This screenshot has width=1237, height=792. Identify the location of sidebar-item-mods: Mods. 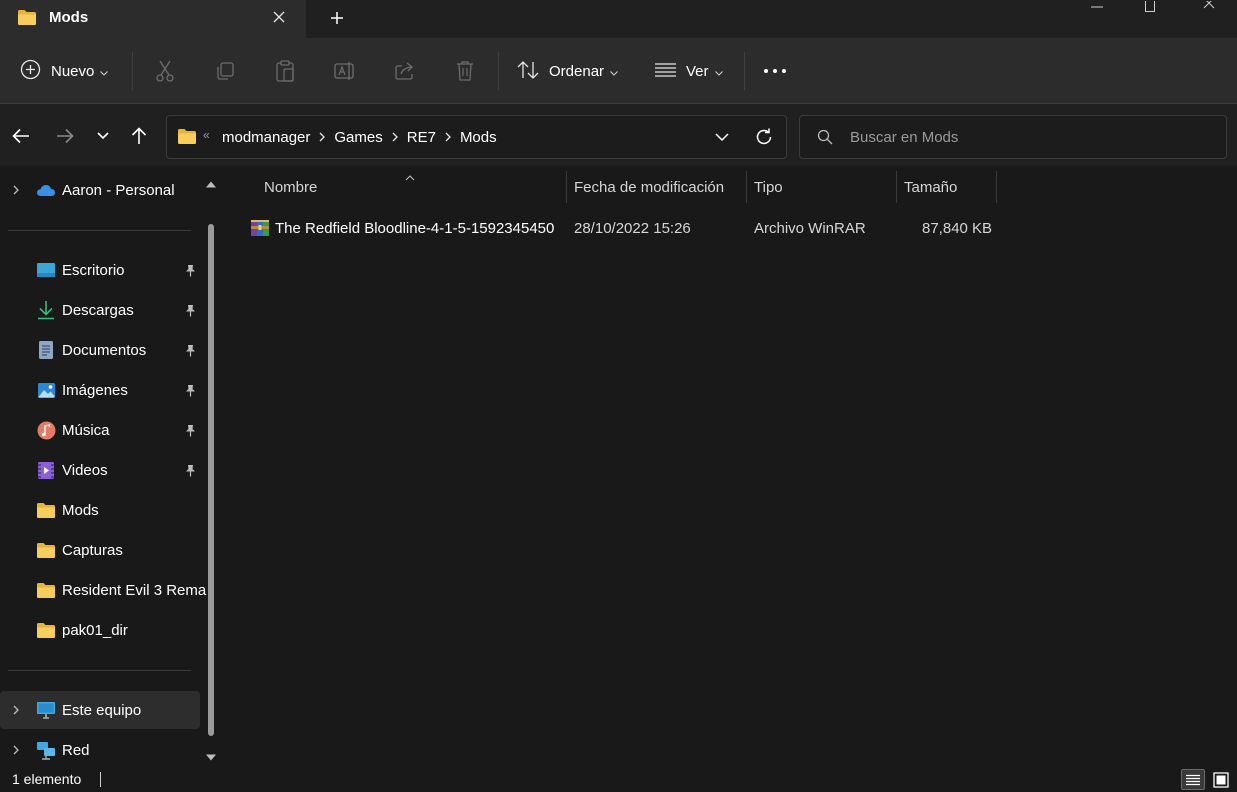
(100, 510).